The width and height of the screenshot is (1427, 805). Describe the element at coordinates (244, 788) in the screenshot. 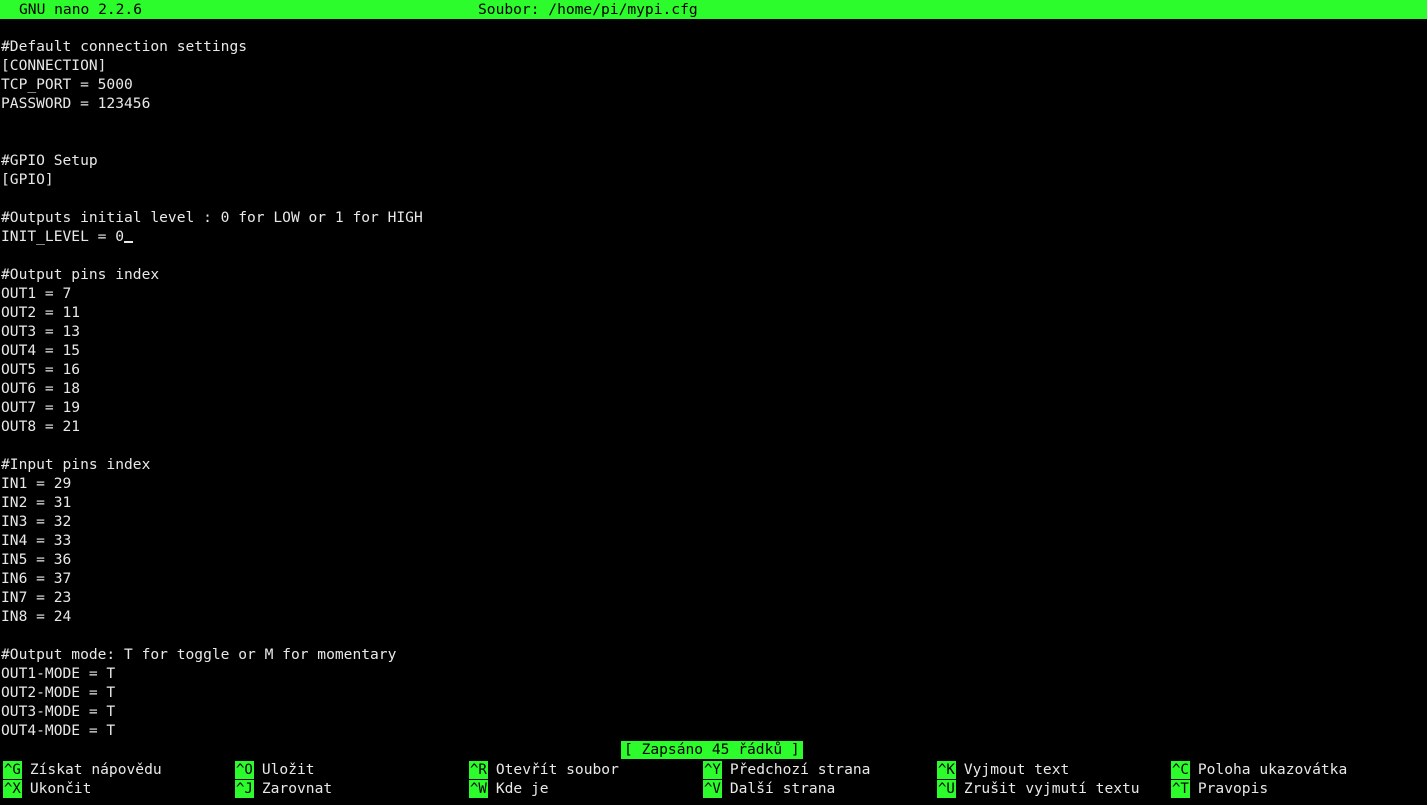

I see `shortcut-key: ^J` at that location.